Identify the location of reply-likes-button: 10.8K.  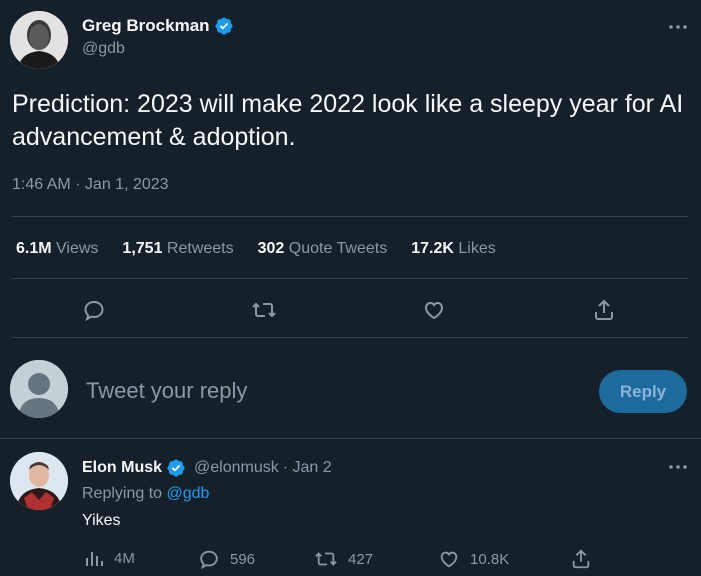
(473, 559).